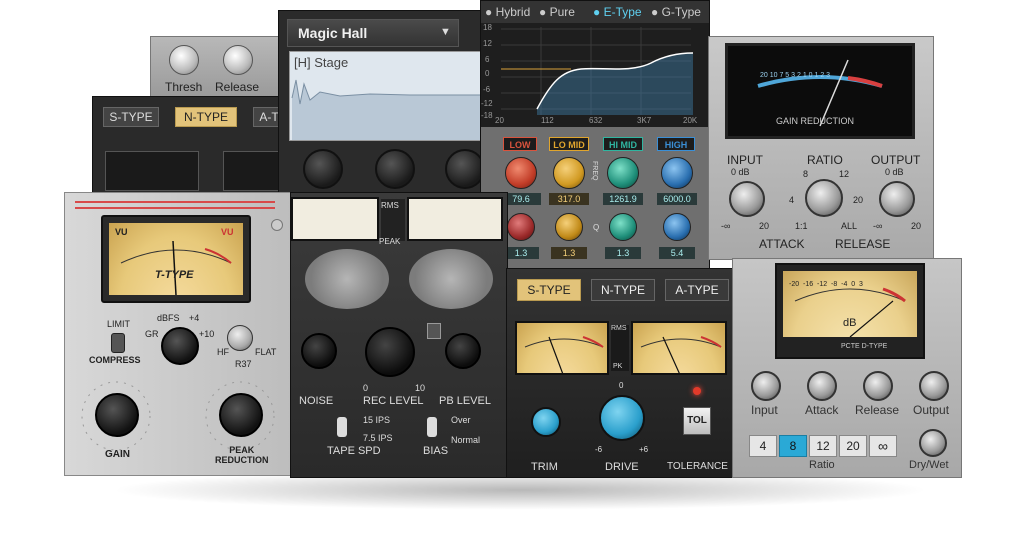  What do you see at coordinates (897, 199) in the screenshot?
I see `output-knob` at bounding box center [897, 199].